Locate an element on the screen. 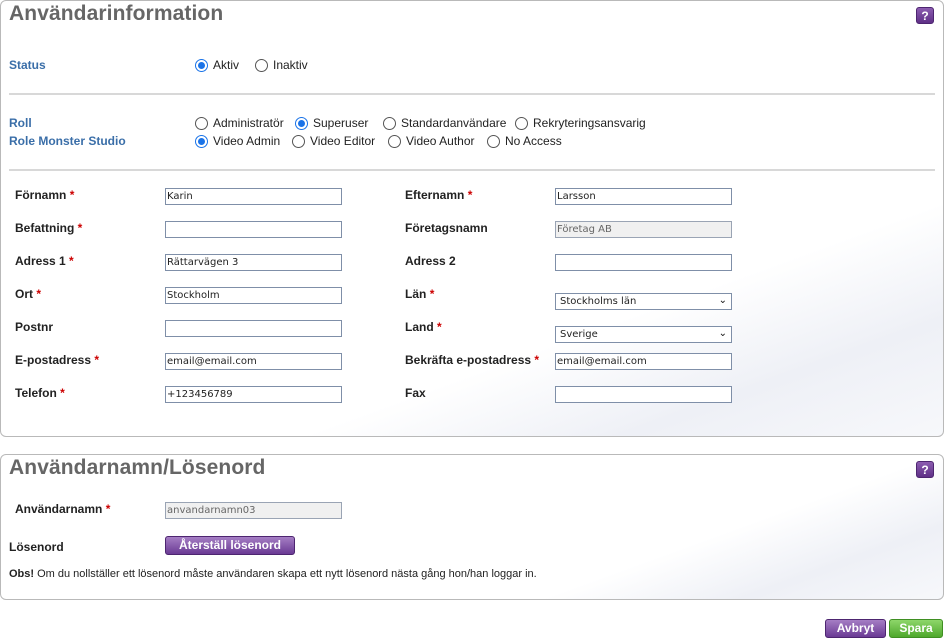 Image resolution: width=945 pixels, height=639 pixels. role-superuser-radio: Superuser is located at coordinates (331, 123).